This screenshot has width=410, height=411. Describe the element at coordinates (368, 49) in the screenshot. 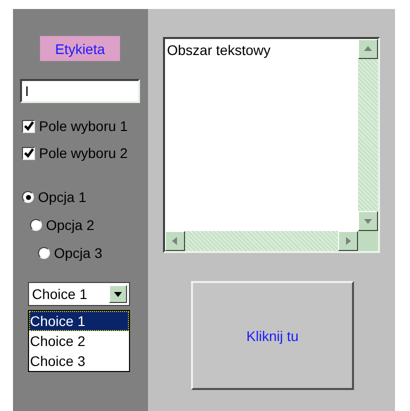

I see `up-arrow-icon` at that location.